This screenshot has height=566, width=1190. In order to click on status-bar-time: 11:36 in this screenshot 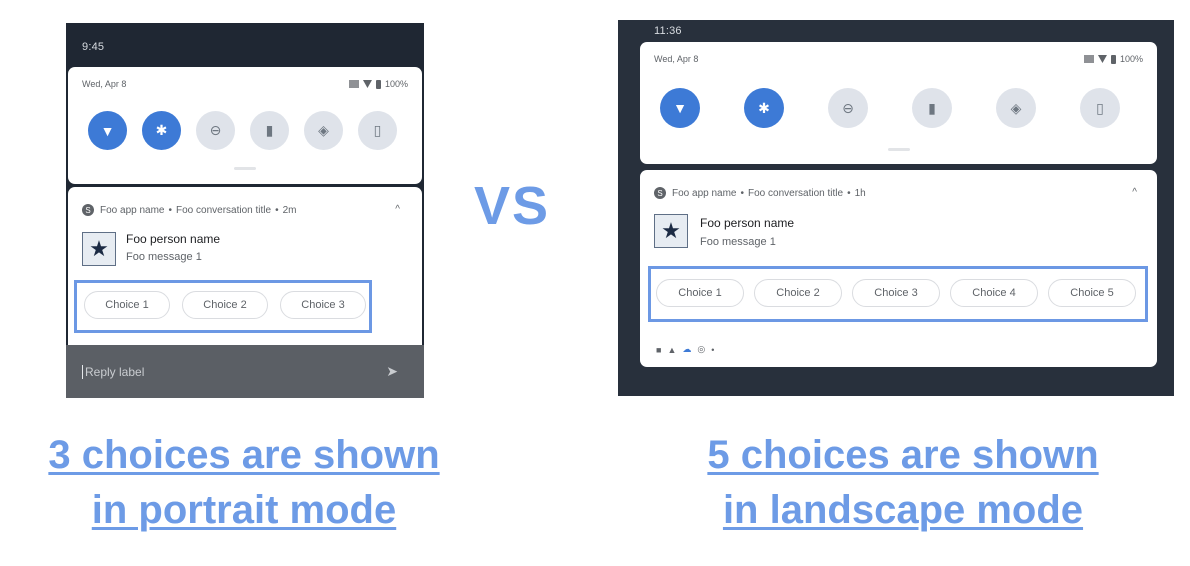, I will do `click(668, 31)`.